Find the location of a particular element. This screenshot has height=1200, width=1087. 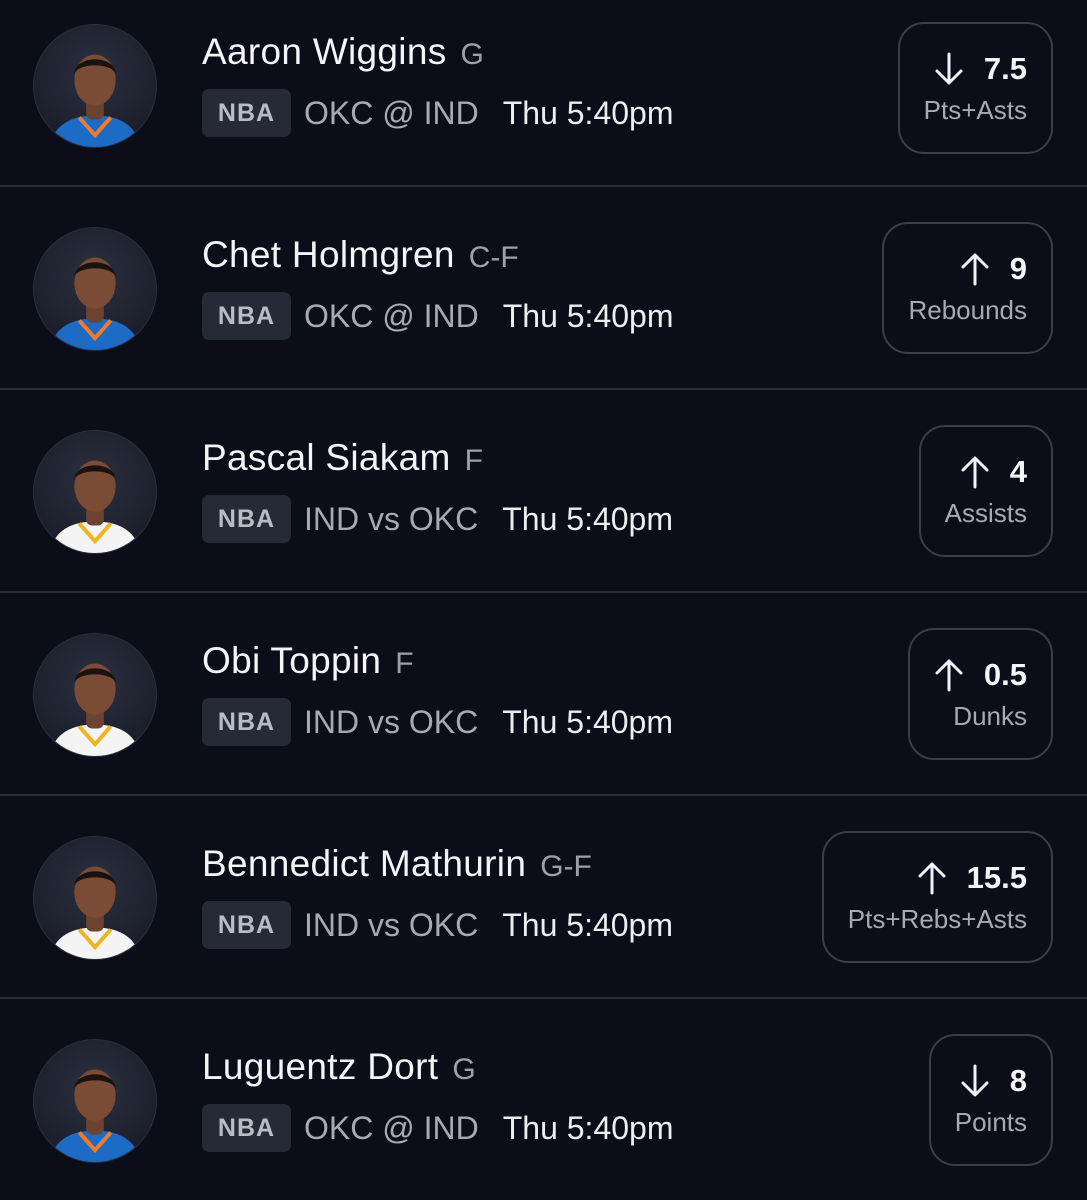

player-name: Luguentz Dort is located at coordinates (320, 1066).